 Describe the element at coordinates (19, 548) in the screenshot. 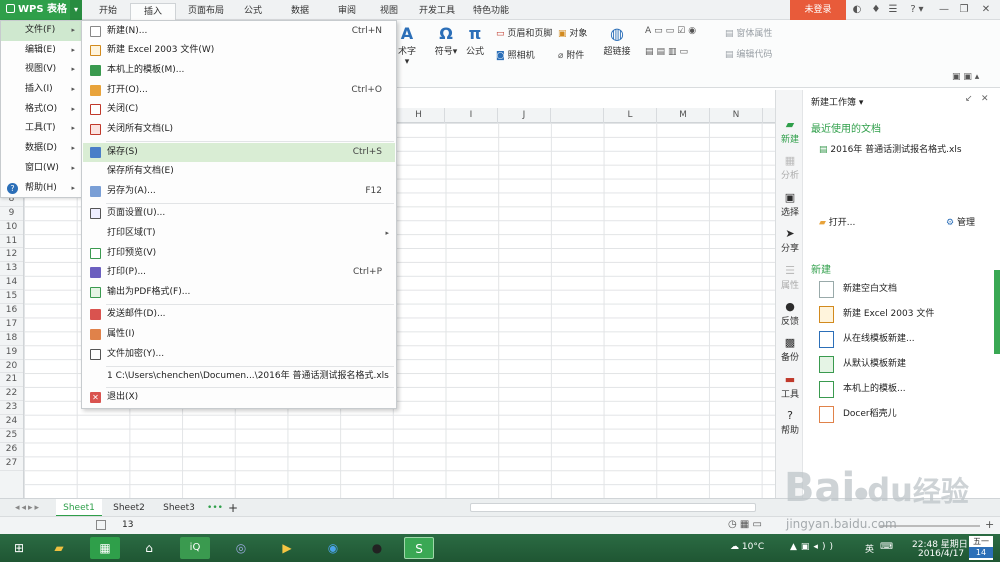

I see `windows-start-icon: ⊞` at that location.